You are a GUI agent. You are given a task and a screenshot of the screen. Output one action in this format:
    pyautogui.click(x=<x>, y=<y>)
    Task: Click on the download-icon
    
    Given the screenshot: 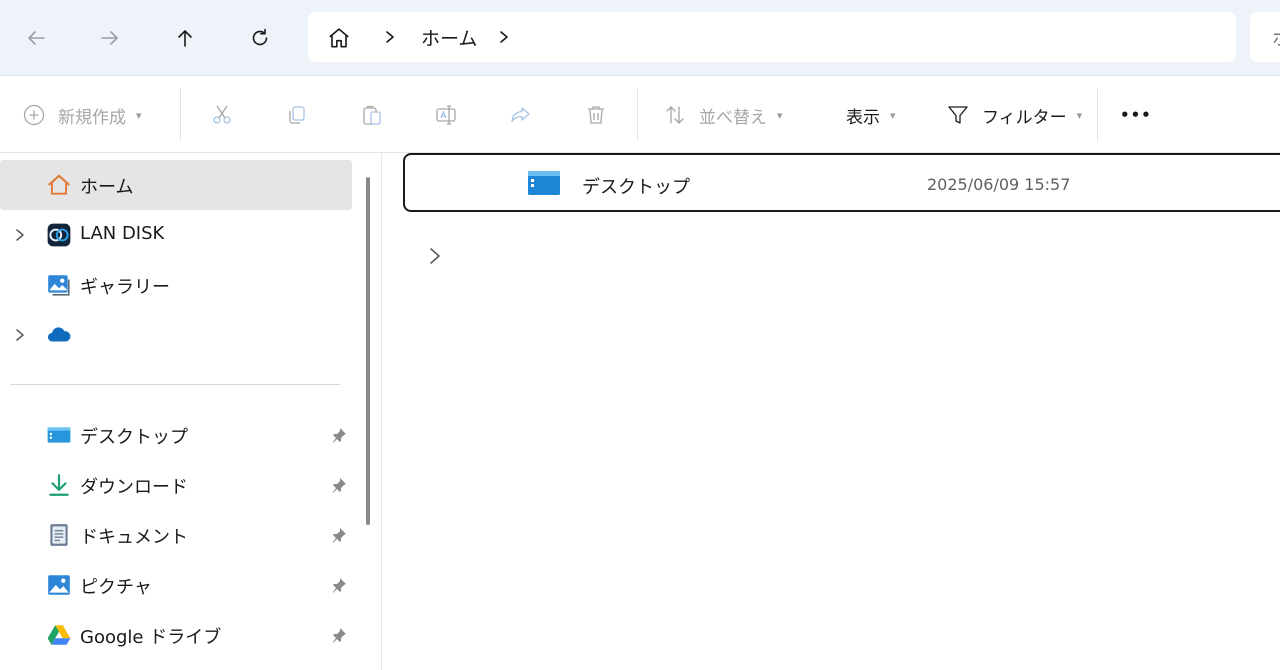 What is the action you would take?
    pyautogui.click(x=59, y=485)
    